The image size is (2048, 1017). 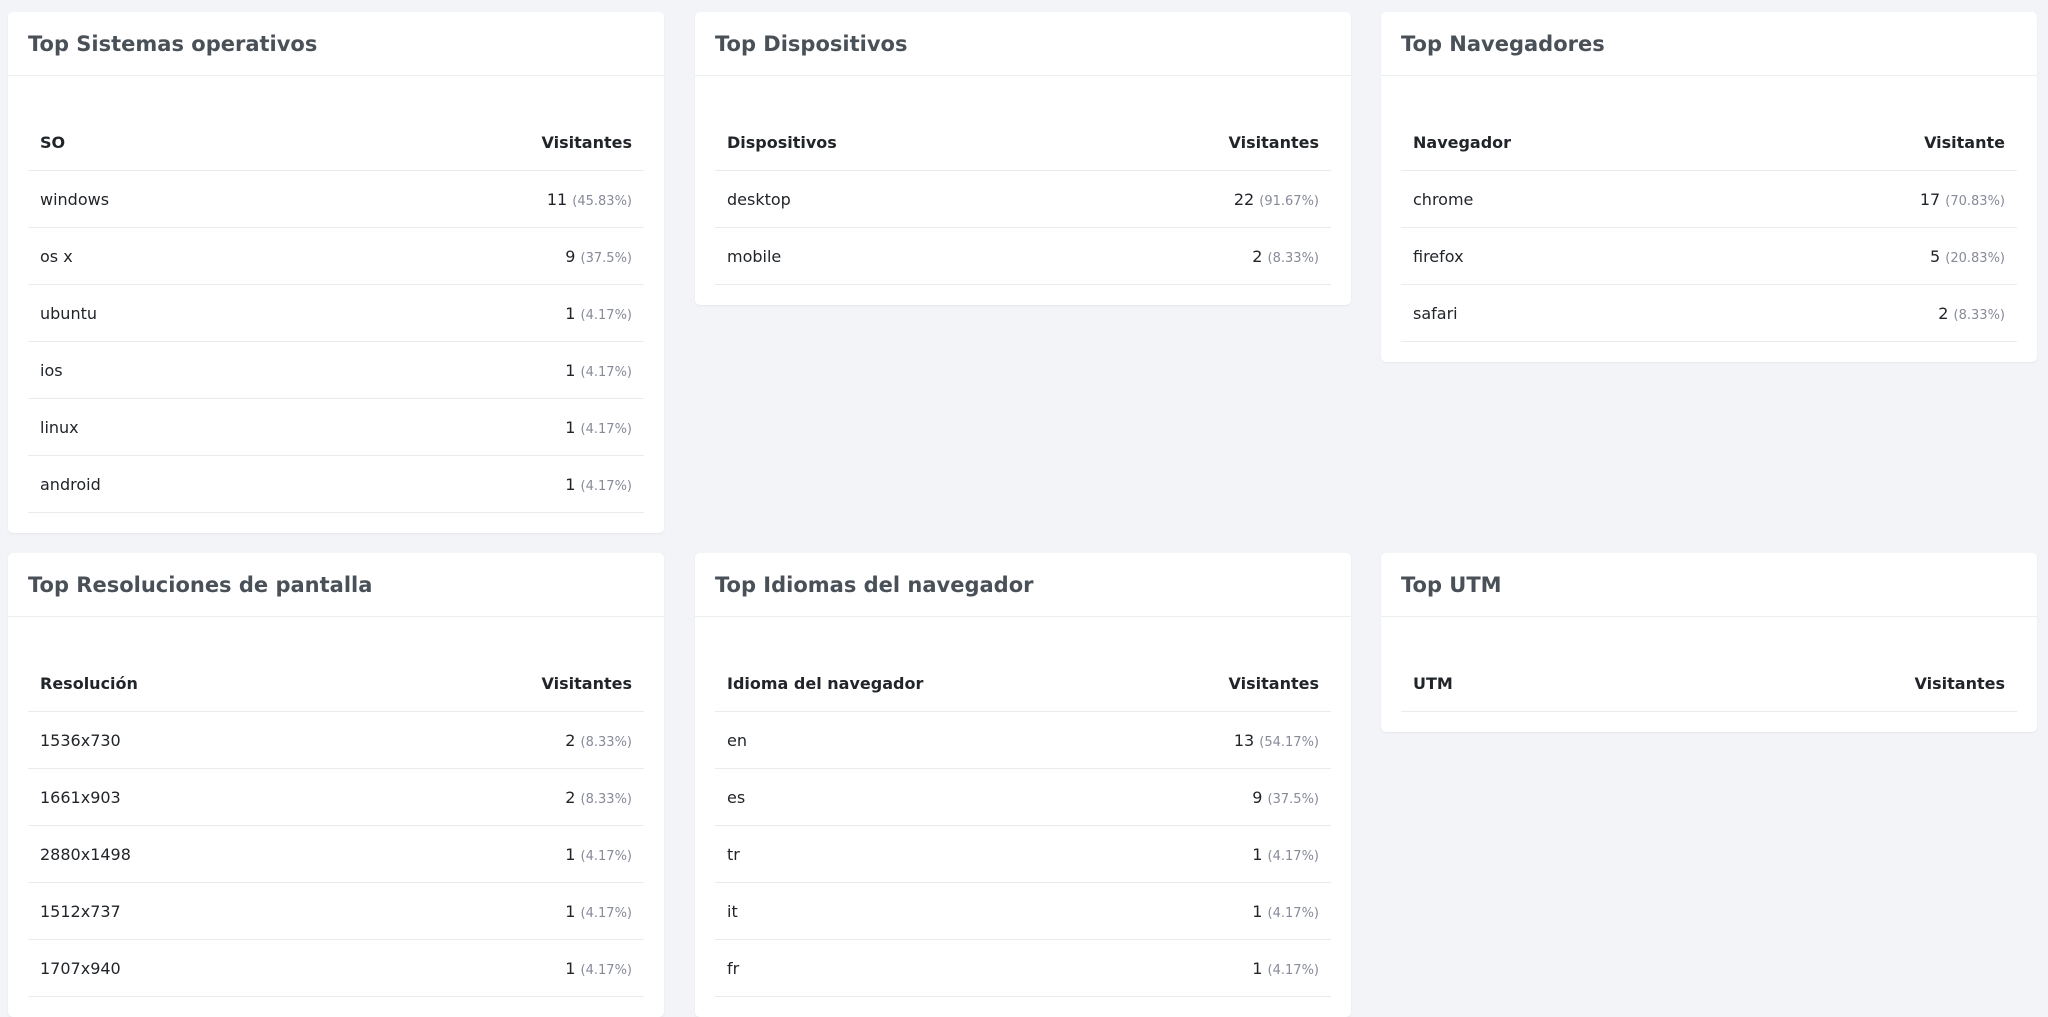 What do you see at coordinates (1935, 256) in the screenshot?
I see `visitor-count: 5` at bounding box center [1935, 256].